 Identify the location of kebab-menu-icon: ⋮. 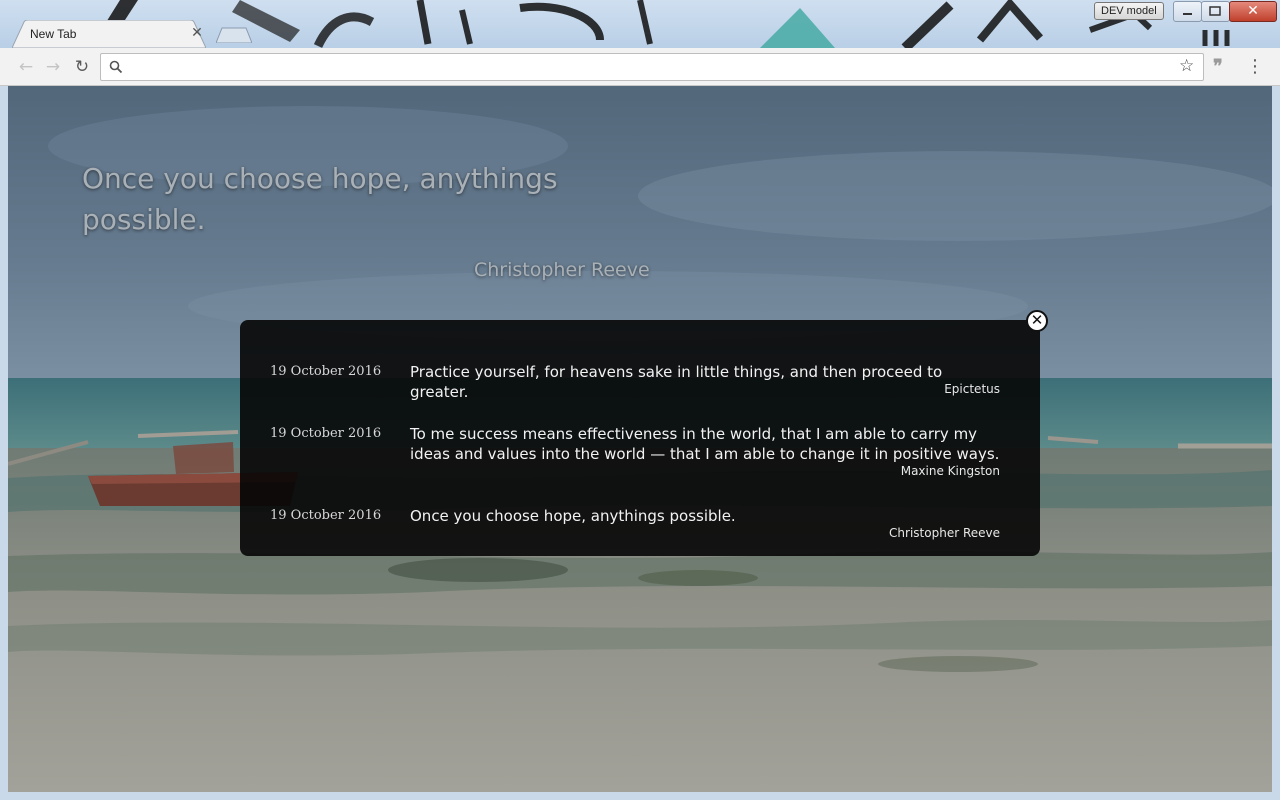
(1255, 67).